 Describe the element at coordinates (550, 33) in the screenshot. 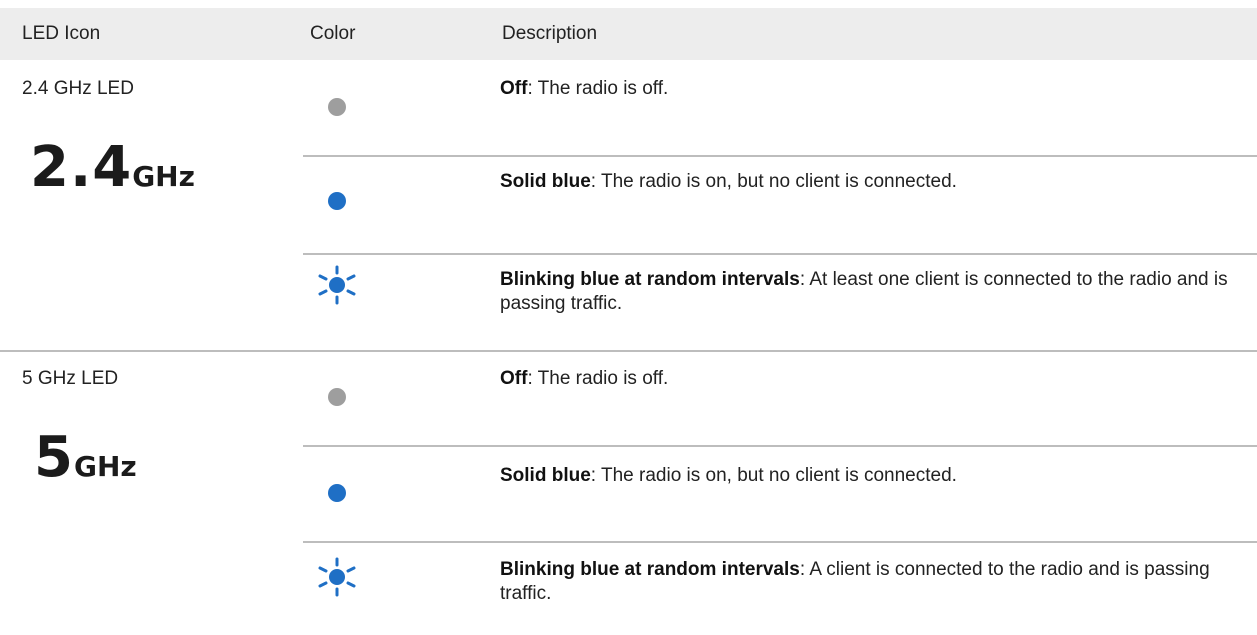

I see `header-description: Description` at that location.